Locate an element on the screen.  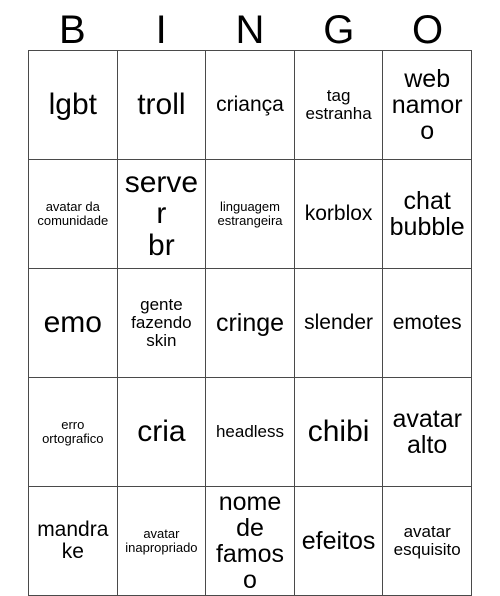
bingo-cell: tag estranha is located at coordinates (339, 105).